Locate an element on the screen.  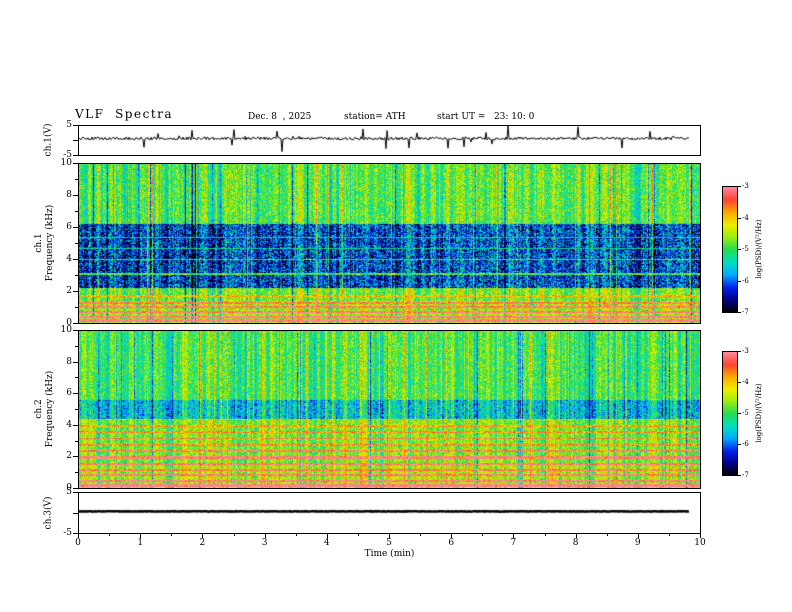
ch1-frequency-axis-label: ch.1 Frequency (kHz) is located at coordinates (45, 243).